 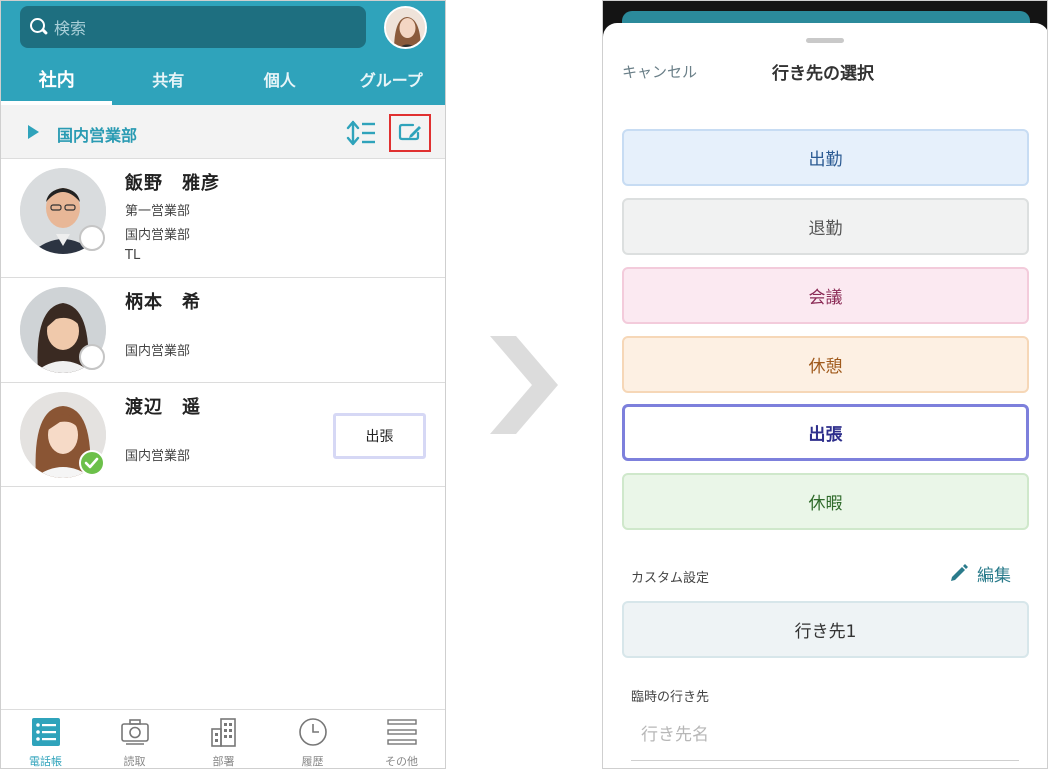 I want to click on camera-icon, so click(x=135, y=732).